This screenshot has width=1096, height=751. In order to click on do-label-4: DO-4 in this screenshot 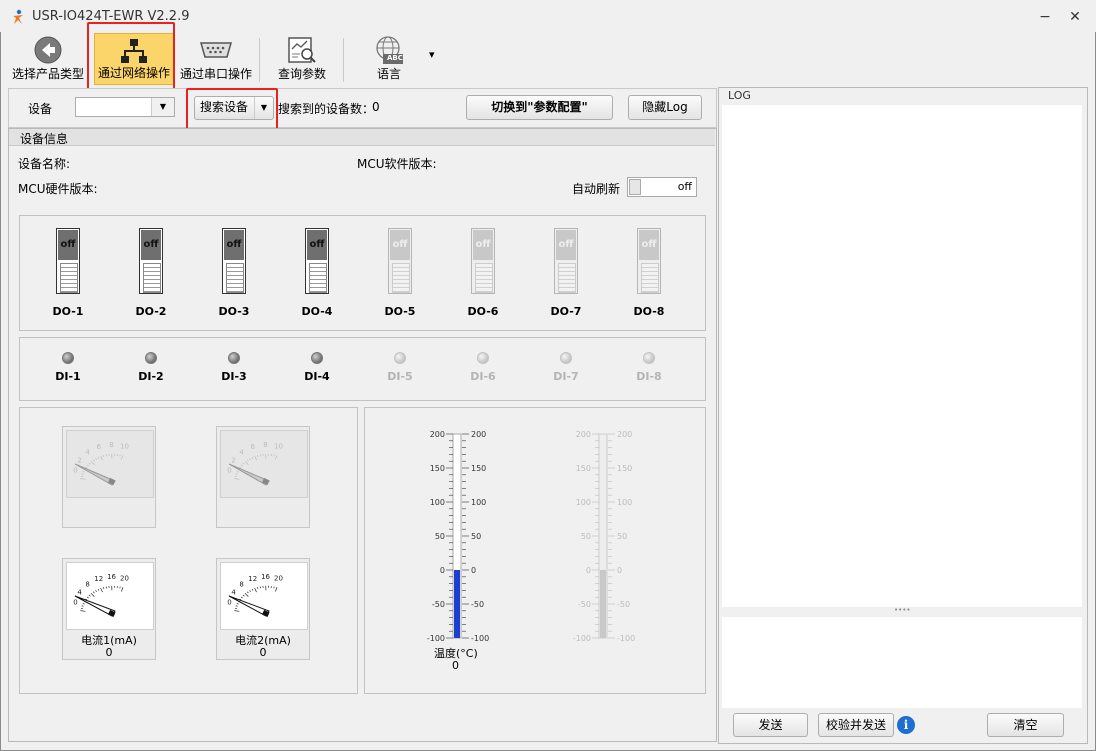, I will do `click(317, 311)`.